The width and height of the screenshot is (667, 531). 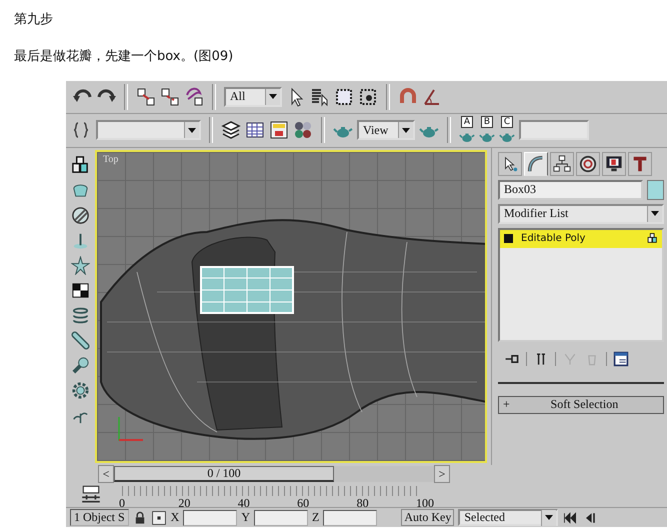 I want to click on rollout-header: + Soft Selection, so click(x=581, y=405).